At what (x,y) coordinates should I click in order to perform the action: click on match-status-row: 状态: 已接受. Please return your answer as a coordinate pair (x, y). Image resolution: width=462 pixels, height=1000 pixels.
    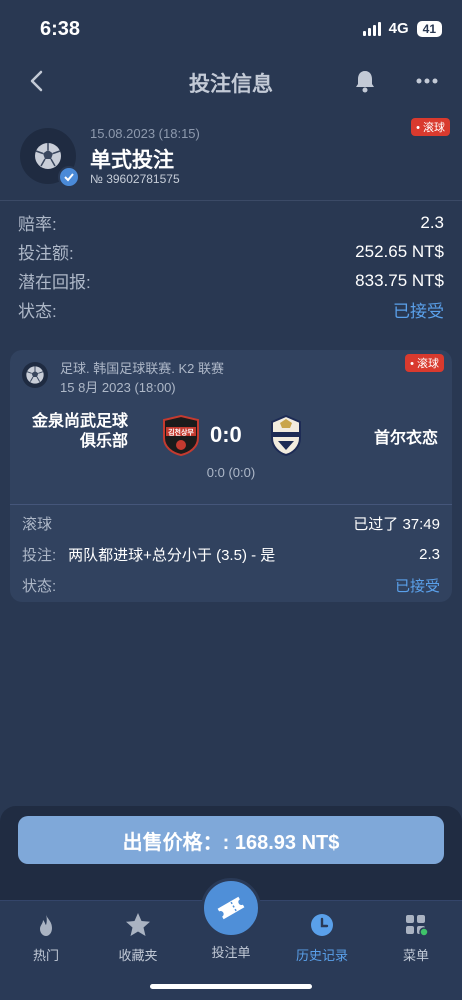
    Looking at the image, I should click on (231, 585).